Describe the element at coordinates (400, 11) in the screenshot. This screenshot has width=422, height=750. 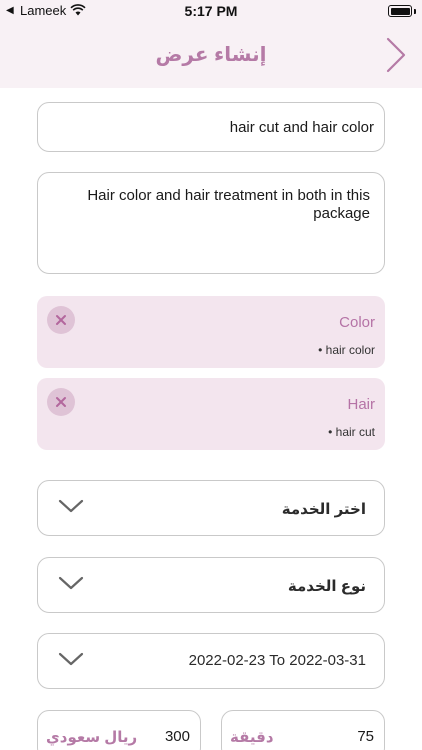
I see `battery-icon` at that location.